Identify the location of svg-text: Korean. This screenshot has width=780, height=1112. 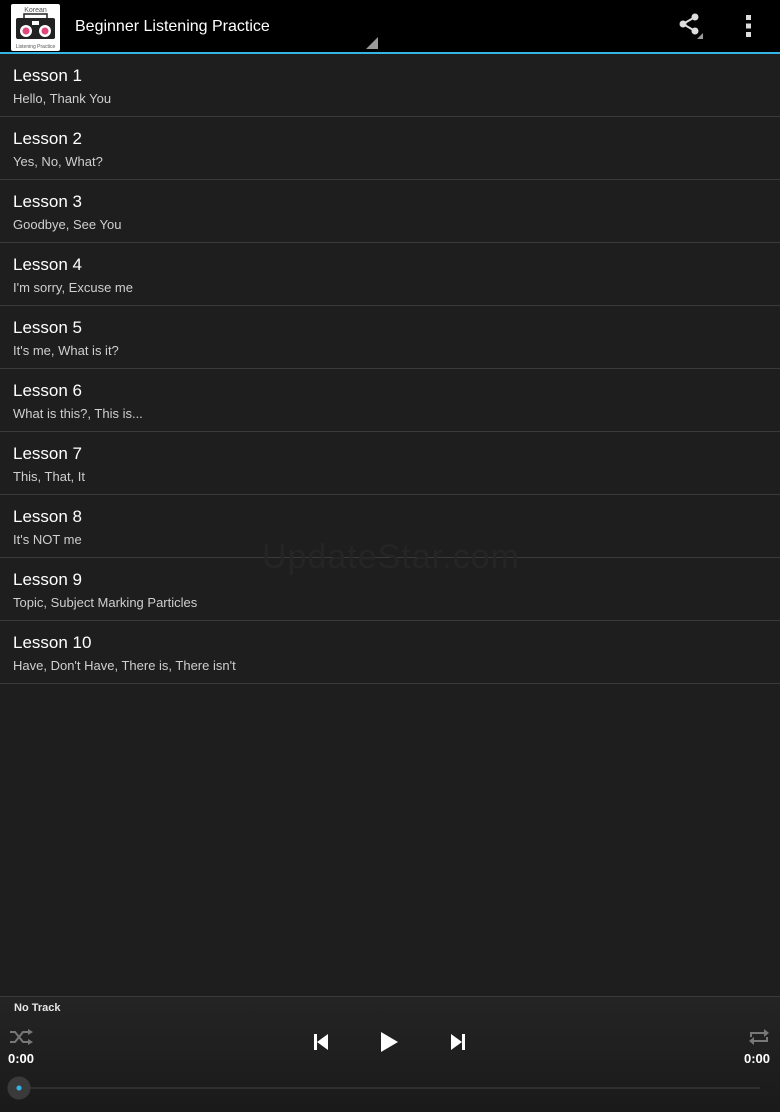
(35, 10).